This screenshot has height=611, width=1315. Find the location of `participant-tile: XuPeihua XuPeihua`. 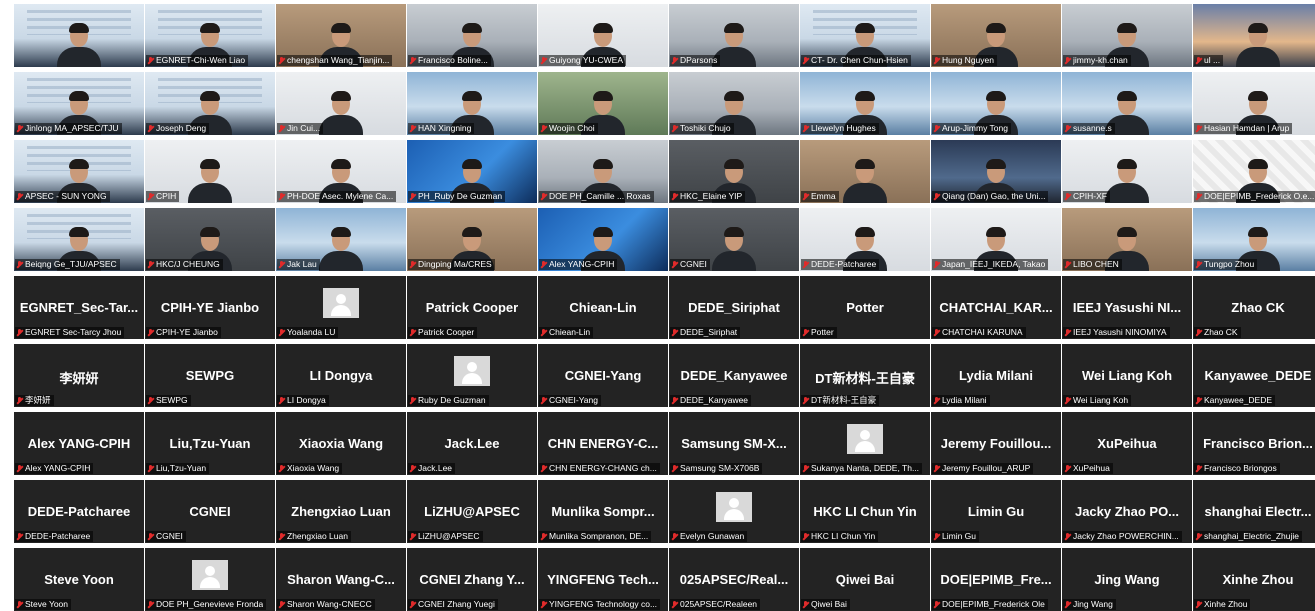

participant-tile: XuPeihua XuPeihua is located at coordinates (1127, 443).